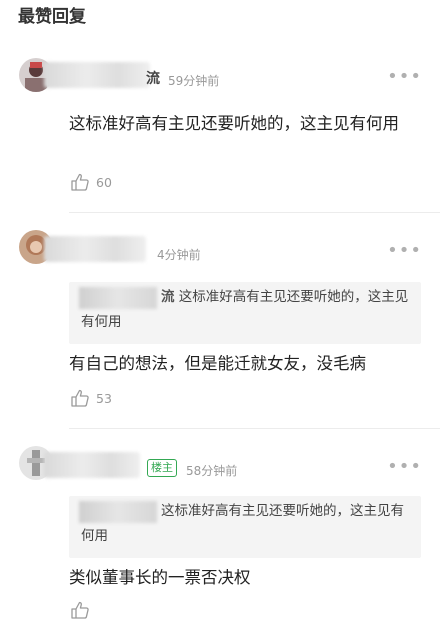 The width and height of the screenshot is (440, 620). Describe the element at coordinates (52, 17) in the screenshot. I see `section-title: 最赞回复` at that location.